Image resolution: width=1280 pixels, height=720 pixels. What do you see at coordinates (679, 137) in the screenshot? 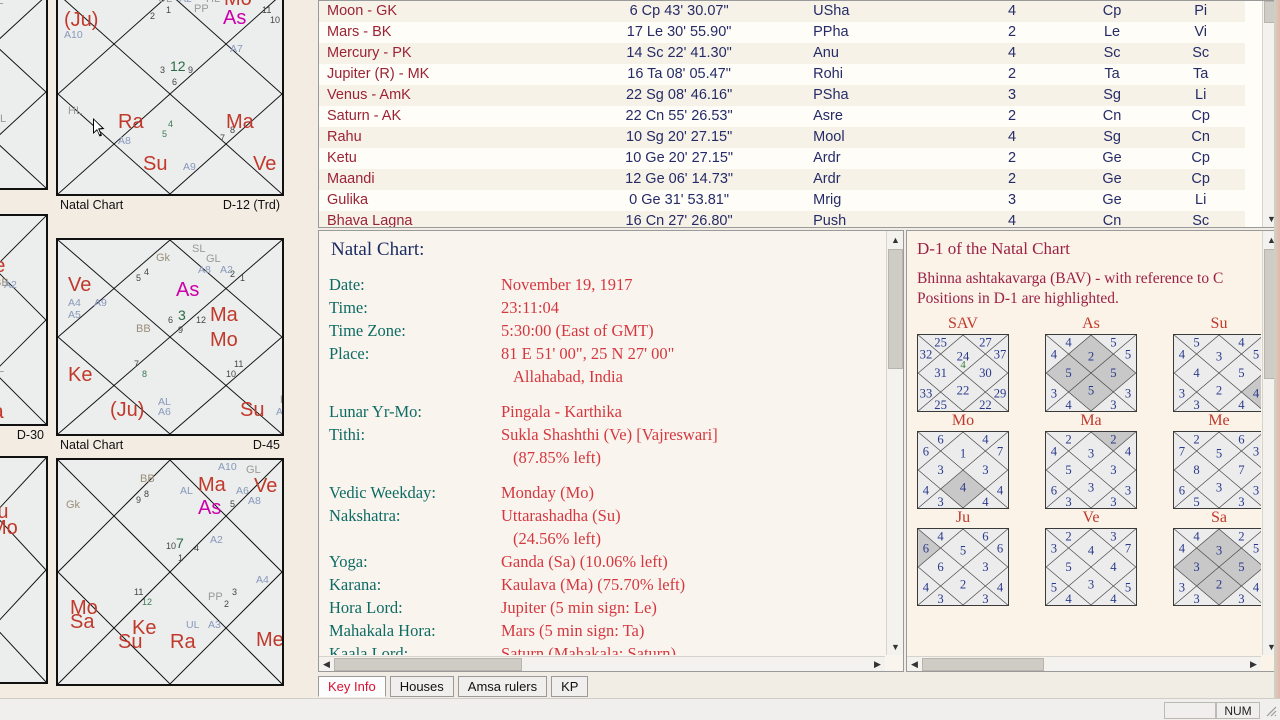
I see `cell-position: 10 Sg 20' 27.15"` at bounding box center [679, 137].